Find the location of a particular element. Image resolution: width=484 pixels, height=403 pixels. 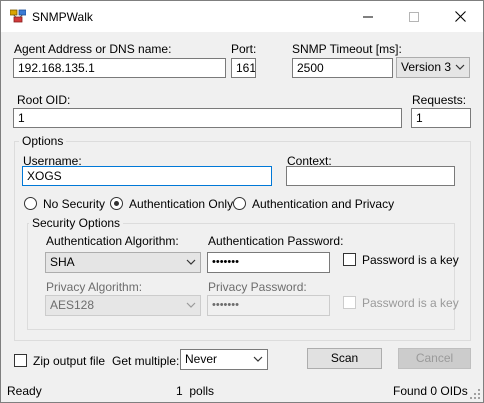

authentication-only-label: Authentication Only is located at coordinates (181, 204).